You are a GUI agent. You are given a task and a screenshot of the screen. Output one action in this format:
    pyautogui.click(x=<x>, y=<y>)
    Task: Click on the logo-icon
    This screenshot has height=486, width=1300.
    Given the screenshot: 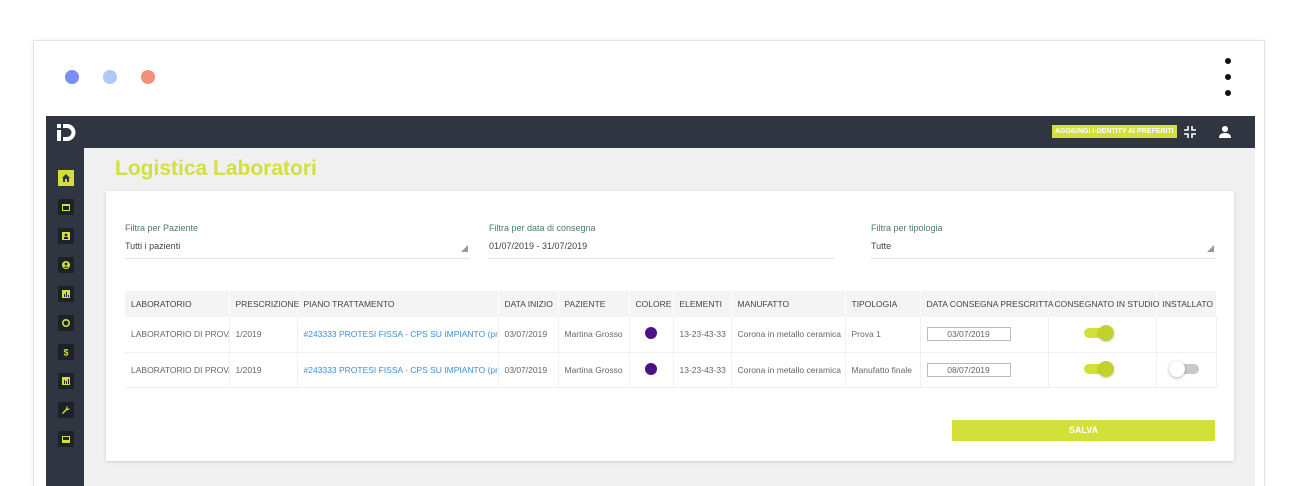 What is the action you would take?
    pyautogui.click(x=66, y=132)
    